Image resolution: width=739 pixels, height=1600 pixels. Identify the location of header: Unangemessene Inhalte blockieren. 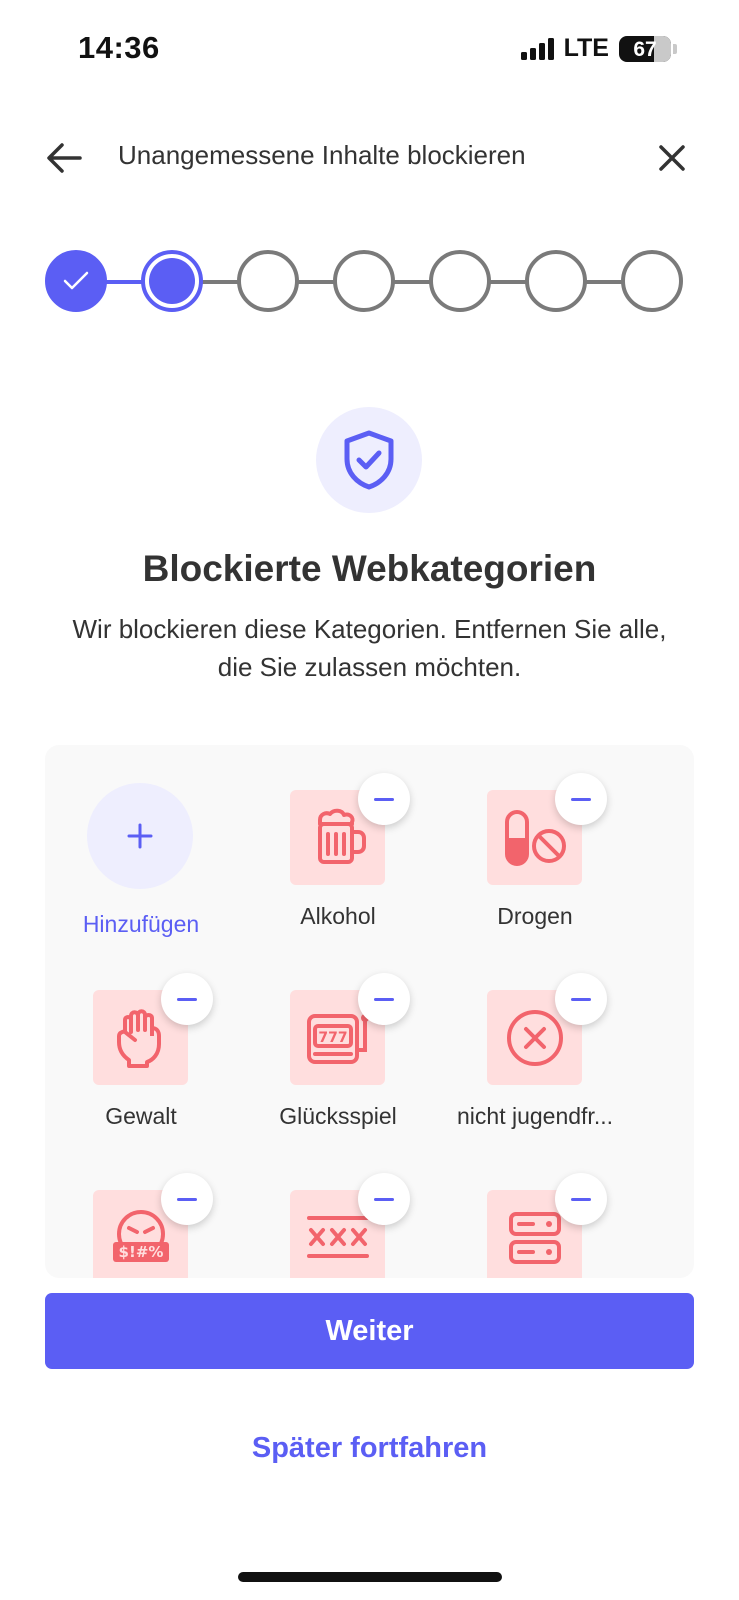
(369, 158).